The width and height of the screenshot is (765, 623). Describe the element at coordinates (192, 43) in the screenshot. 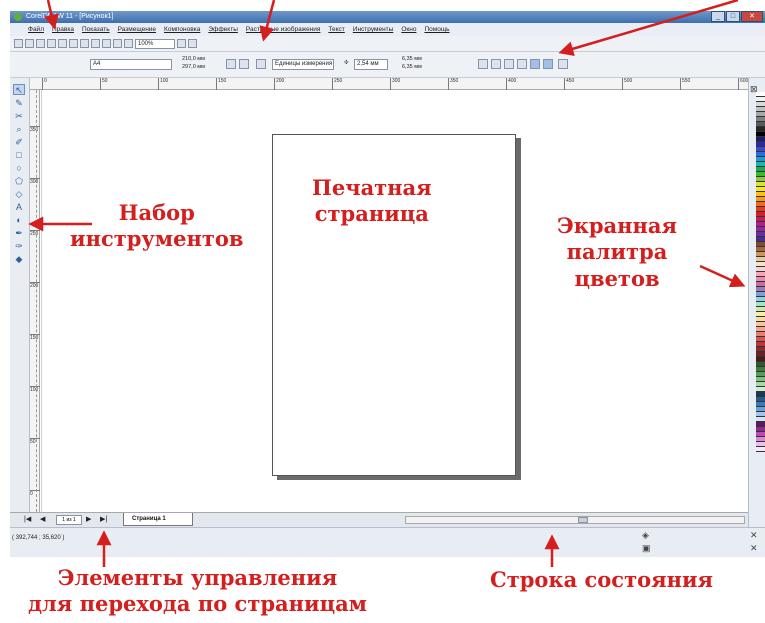

I see `corel-online-icon` at that location.